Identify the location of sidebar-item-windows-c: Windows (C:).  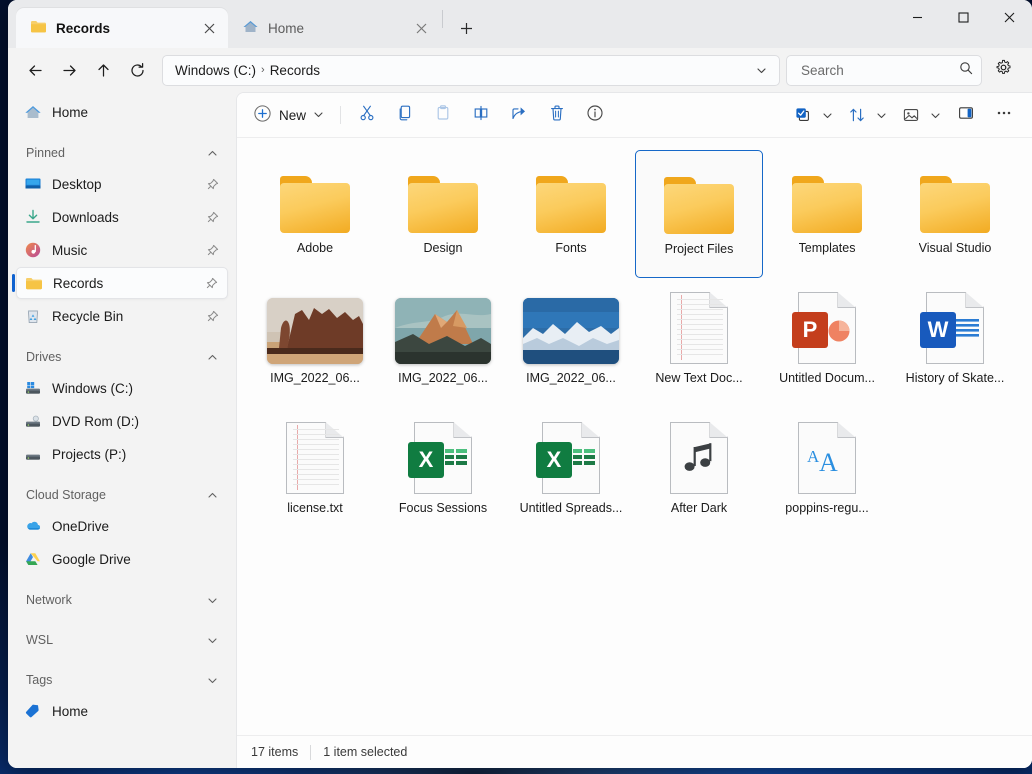
(122, 388).